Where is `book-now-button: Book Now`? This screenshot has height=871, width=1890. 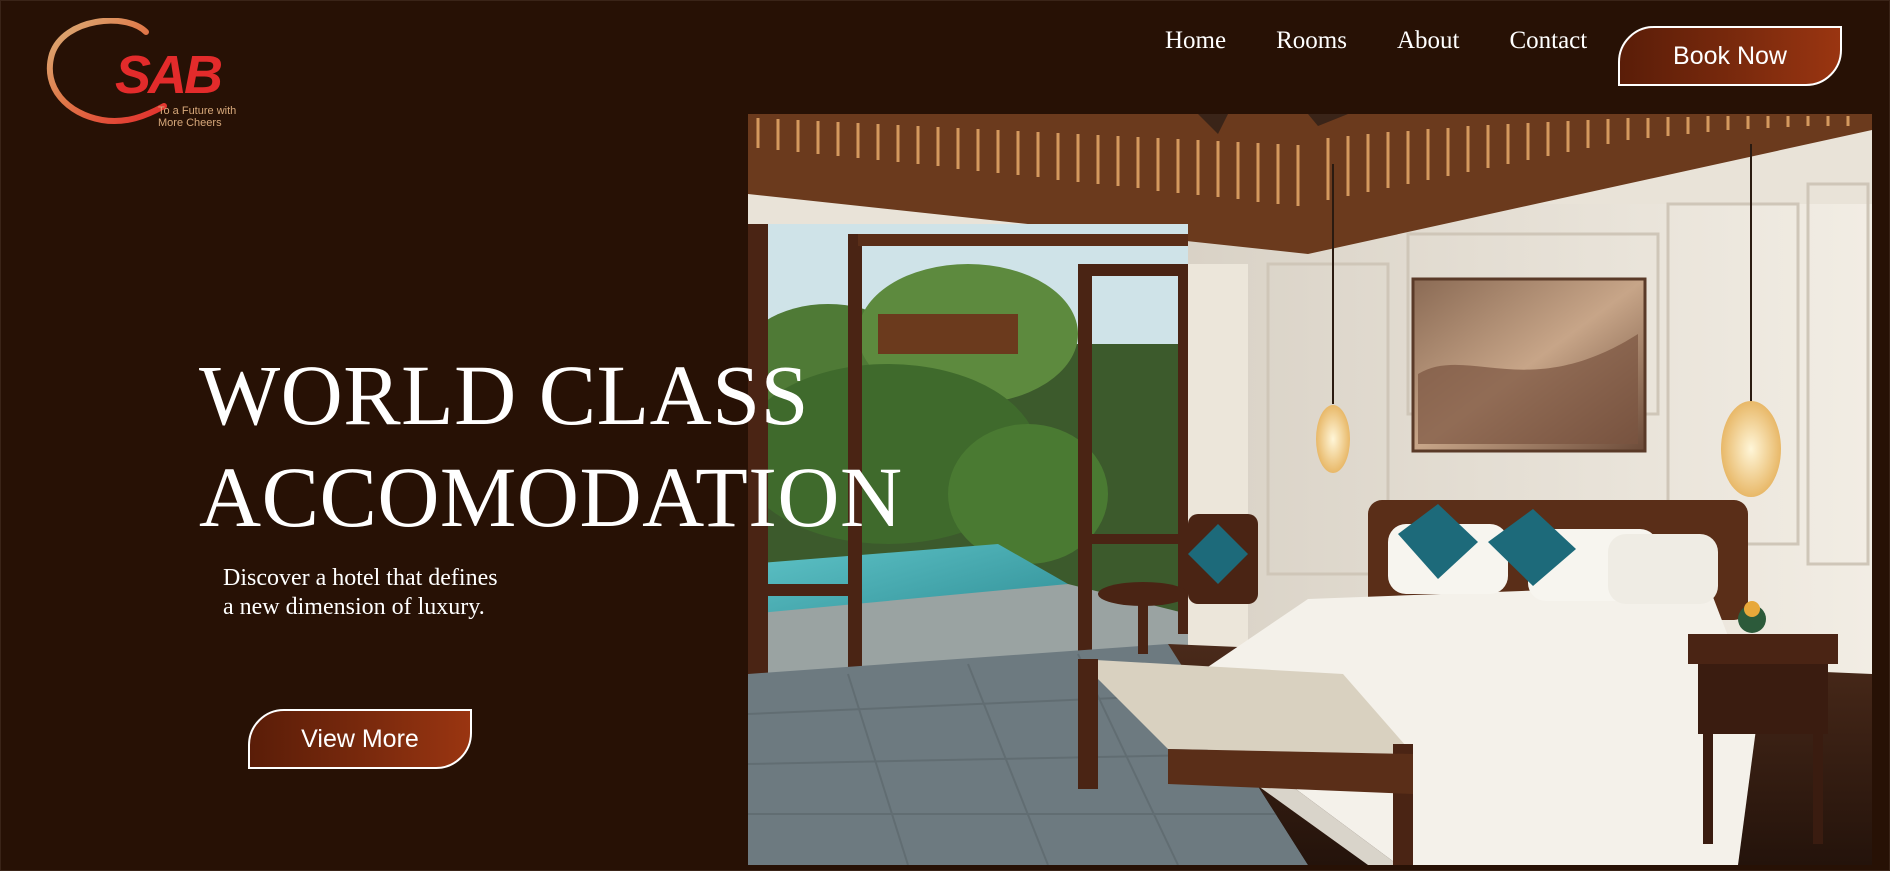
book-now-button: Book Now is located at coordinates (1730, 56).